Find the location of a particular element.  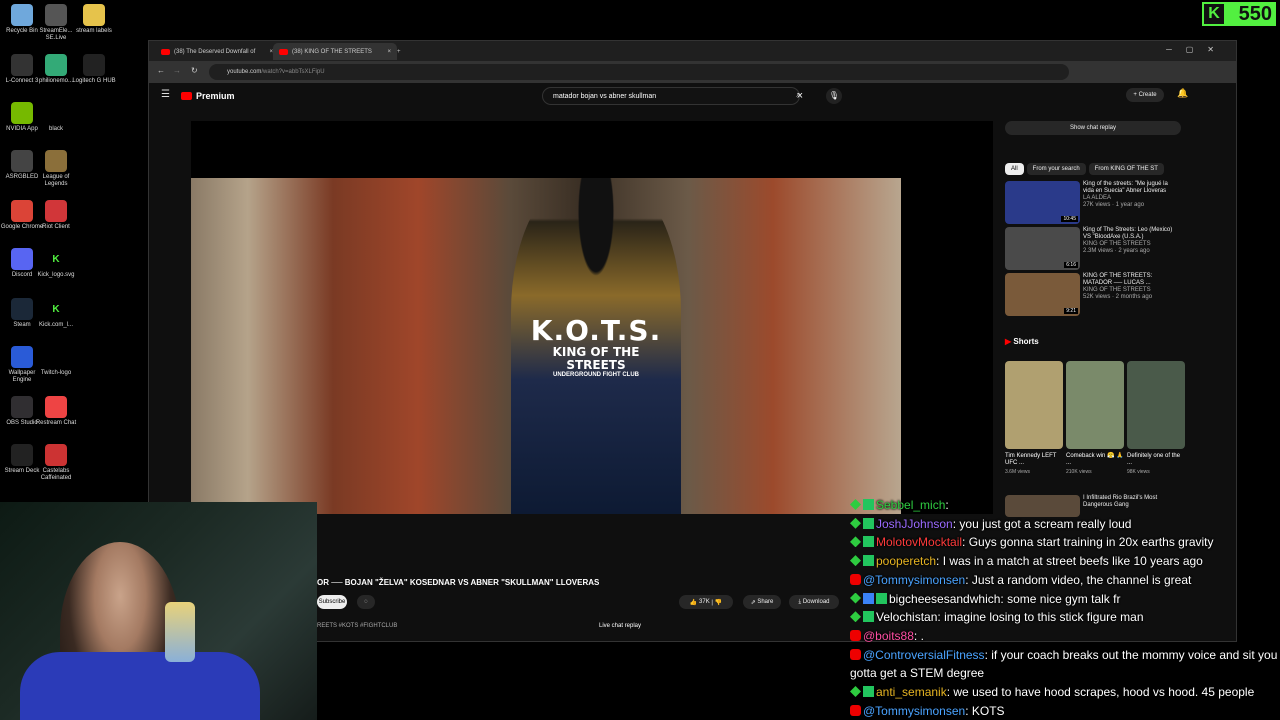

url-field: youtube.com/watch?v=abbTsXLFipU is located at coordinates (639, 72).